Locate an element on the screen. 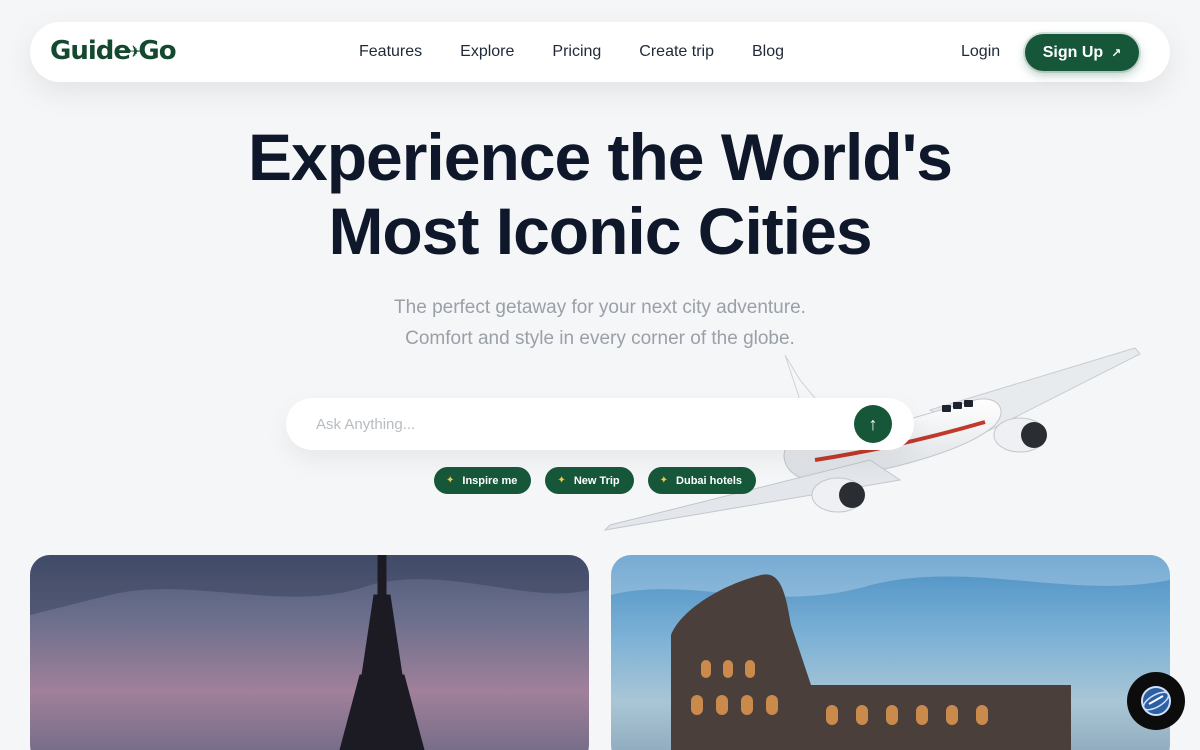  search-input is located at coordinates (576, 424).